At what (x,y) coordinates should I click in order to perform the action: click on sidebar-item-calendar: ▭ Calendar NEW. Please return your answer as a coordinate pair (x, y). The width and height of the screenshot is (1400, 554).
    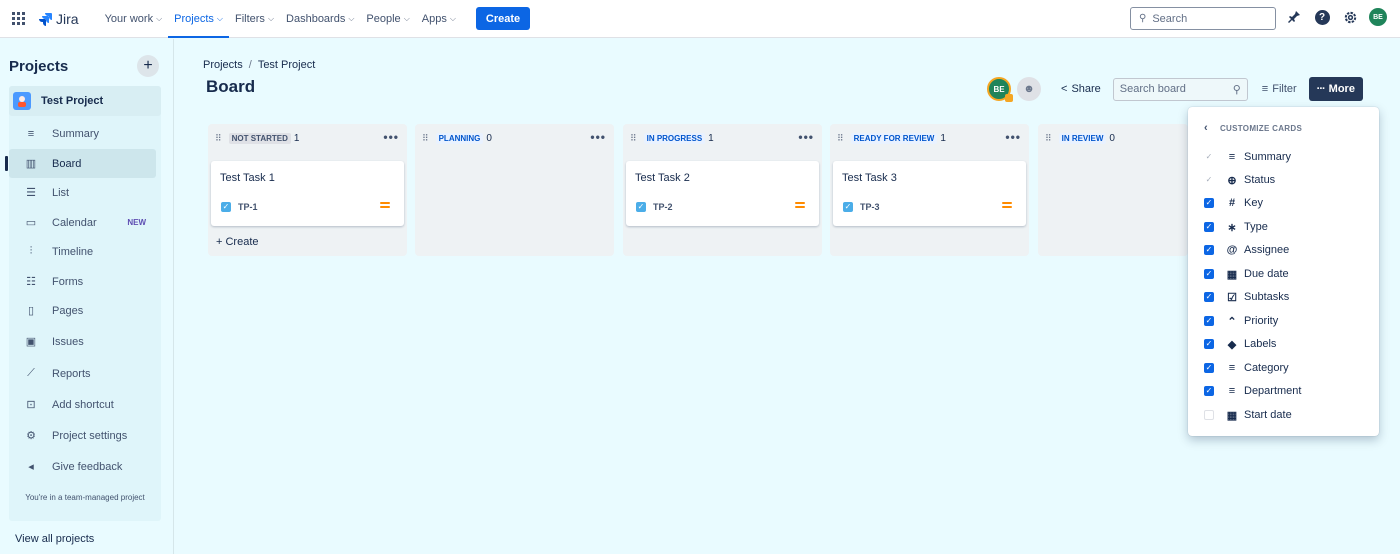
    Looking at the image, I should click on (82, 222).